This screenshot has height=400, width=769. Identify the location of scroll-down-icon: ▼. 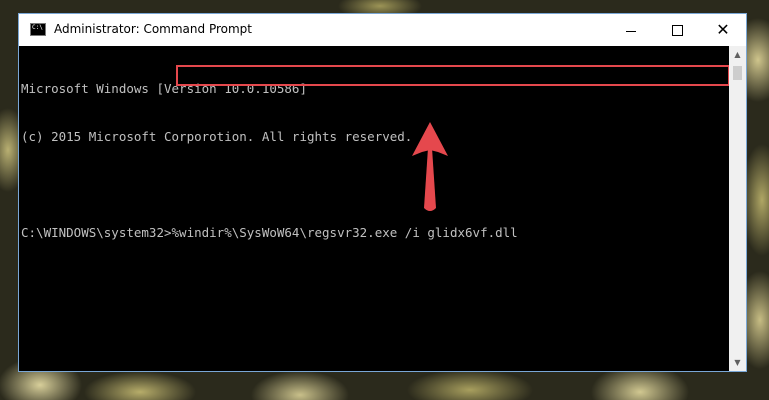
(737, 362).